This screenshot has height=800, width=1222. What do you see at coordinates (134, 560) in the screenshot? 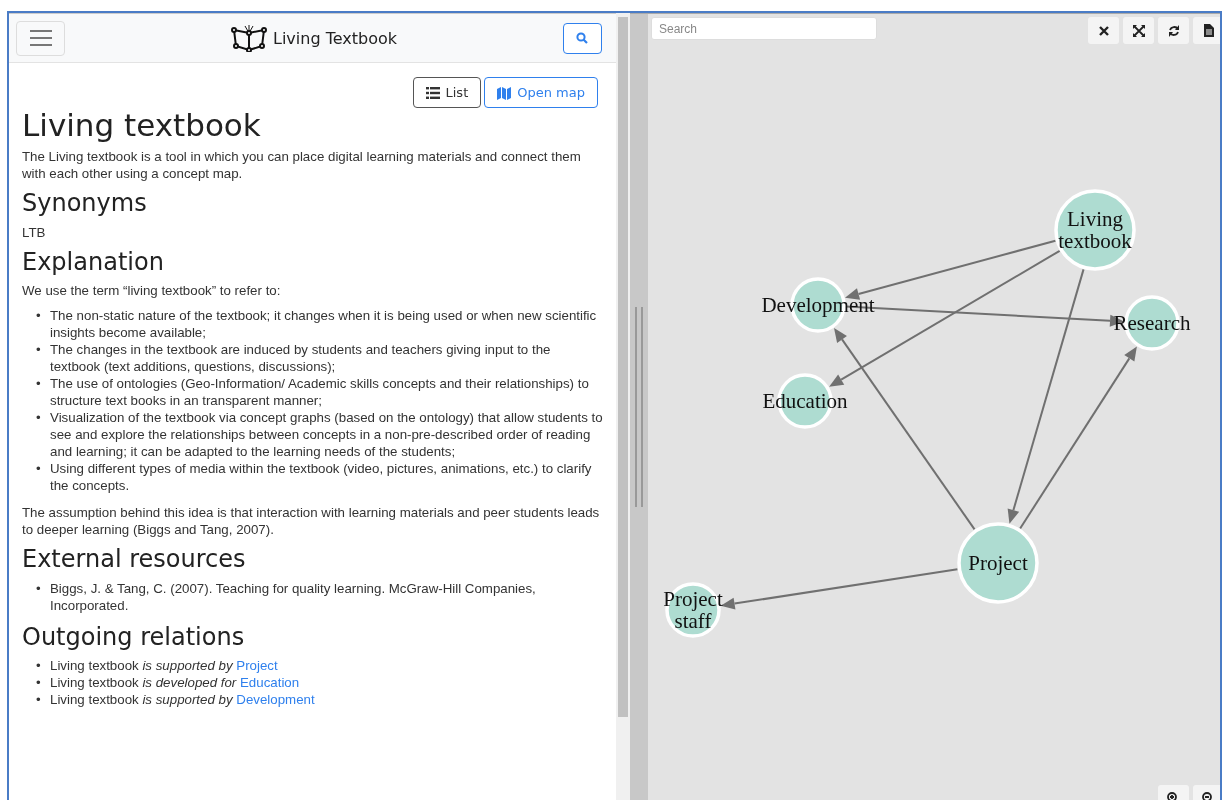
I see `section-heading: External resources` at bounding box center [134, 560].